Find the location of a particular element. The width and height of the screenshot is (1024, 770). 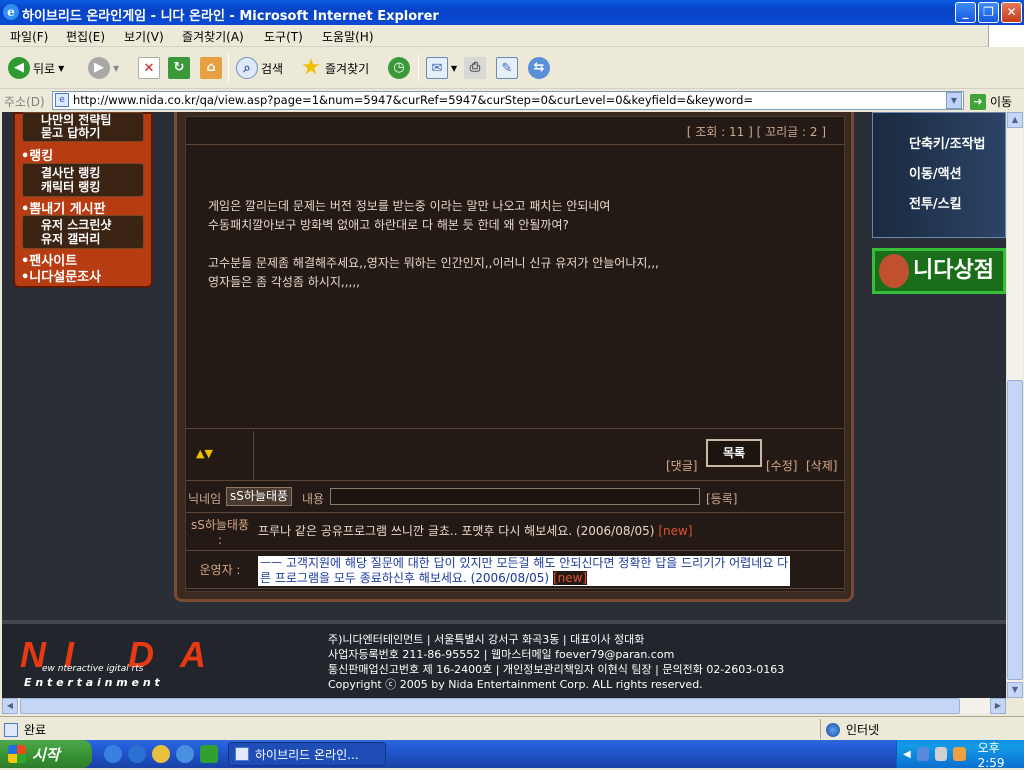

home-icon: ⌂ is located at coordinates (211, 68).